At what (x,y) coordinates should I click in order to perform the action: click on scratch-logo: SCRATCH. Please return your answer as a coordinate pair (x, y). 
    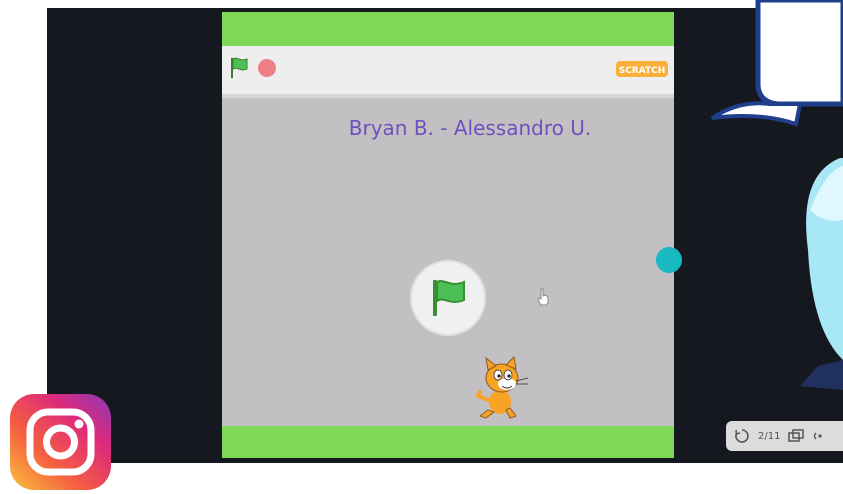
    Looking at the image, I should click on (642, 69).